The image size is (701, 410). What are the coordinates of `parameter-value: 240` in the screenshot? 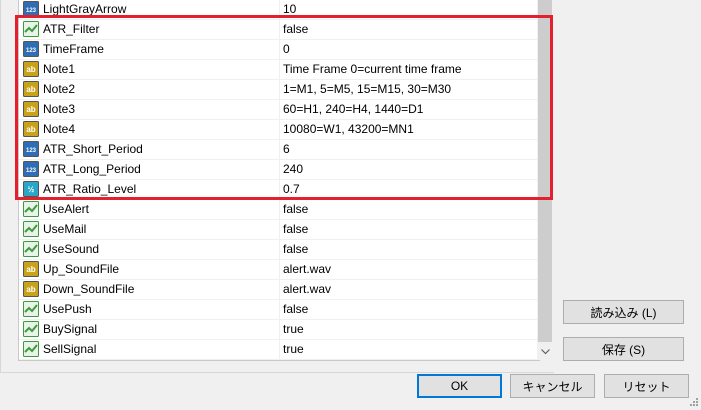 It's located at (293, 169).